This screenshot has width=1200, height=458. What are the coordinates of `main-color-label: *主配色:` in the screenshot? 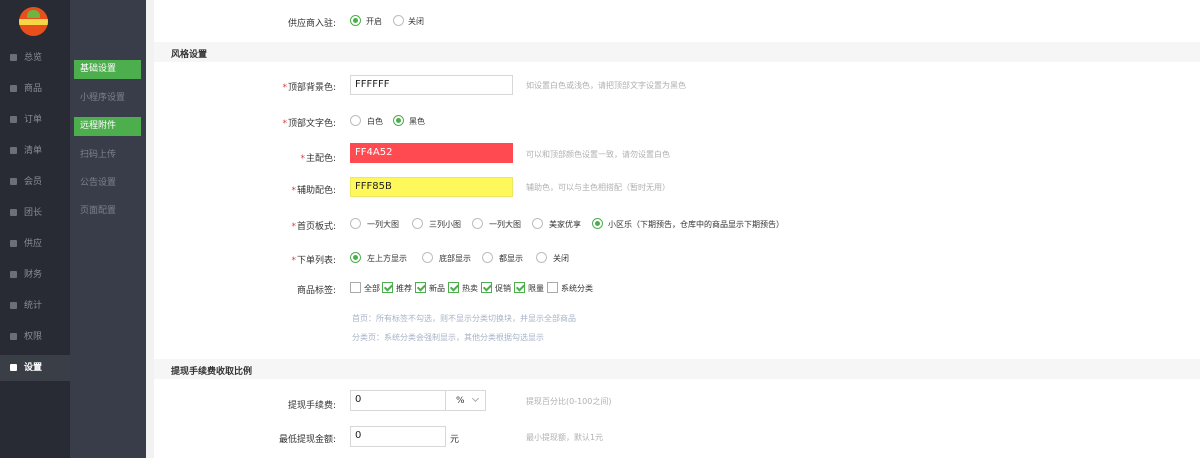 It's located at (318, 159).